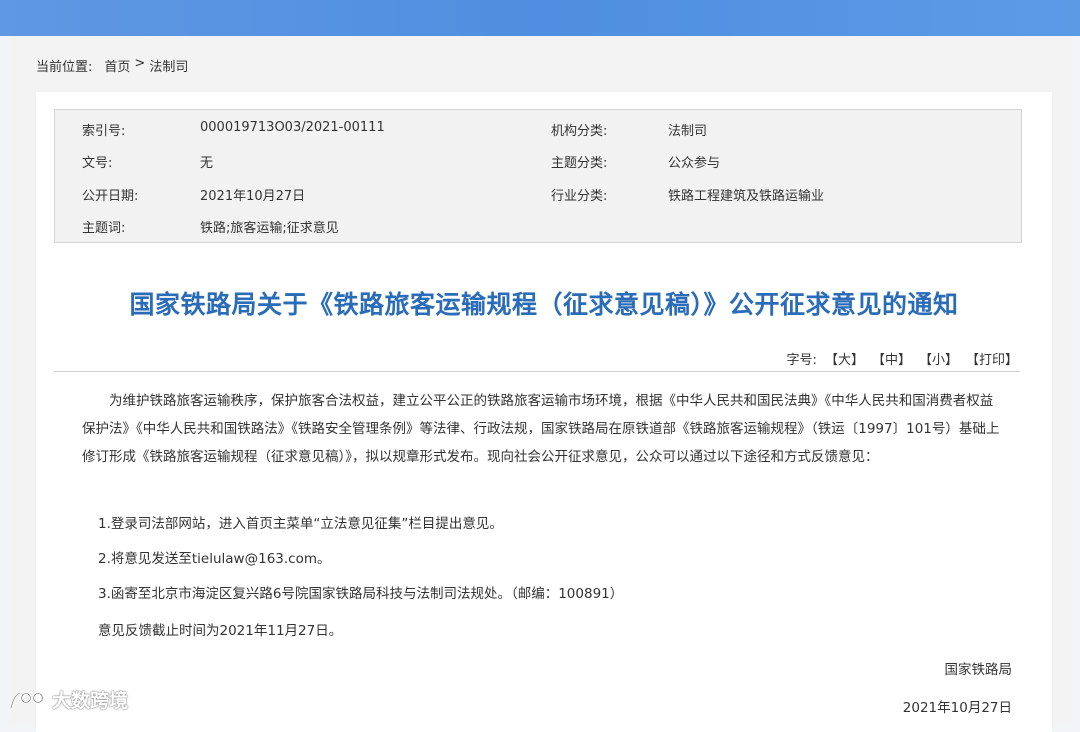  I want to click on breadcrumb-label: 当前位置:, so click(64, 67).